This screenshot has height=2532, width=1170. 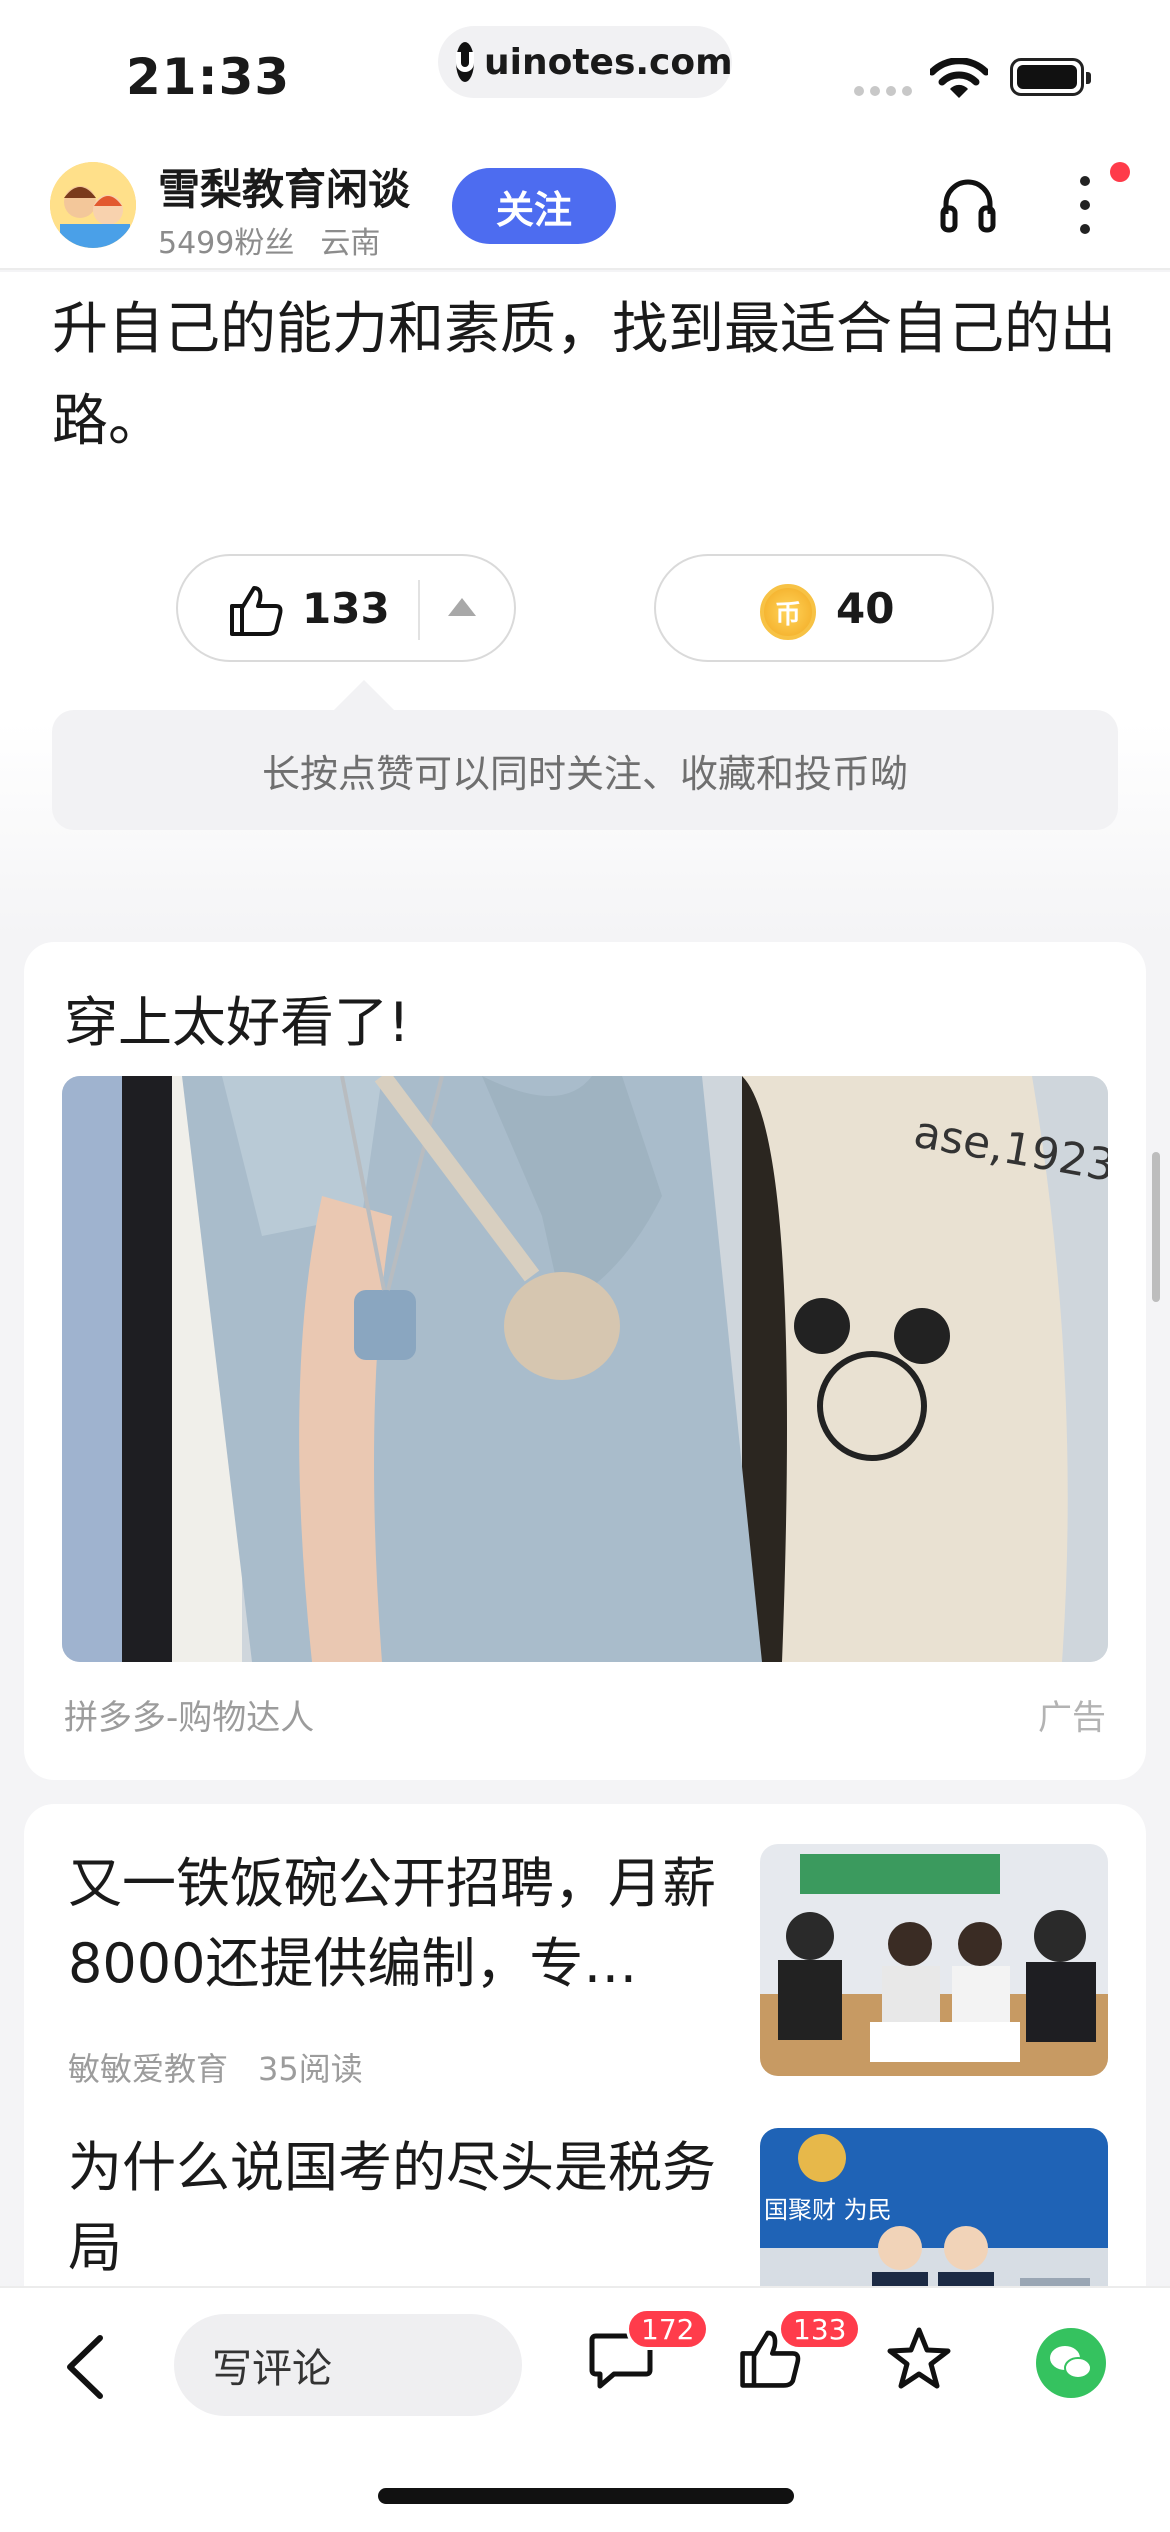 I want to click on wifi-icon, so click(x=959, y=78).